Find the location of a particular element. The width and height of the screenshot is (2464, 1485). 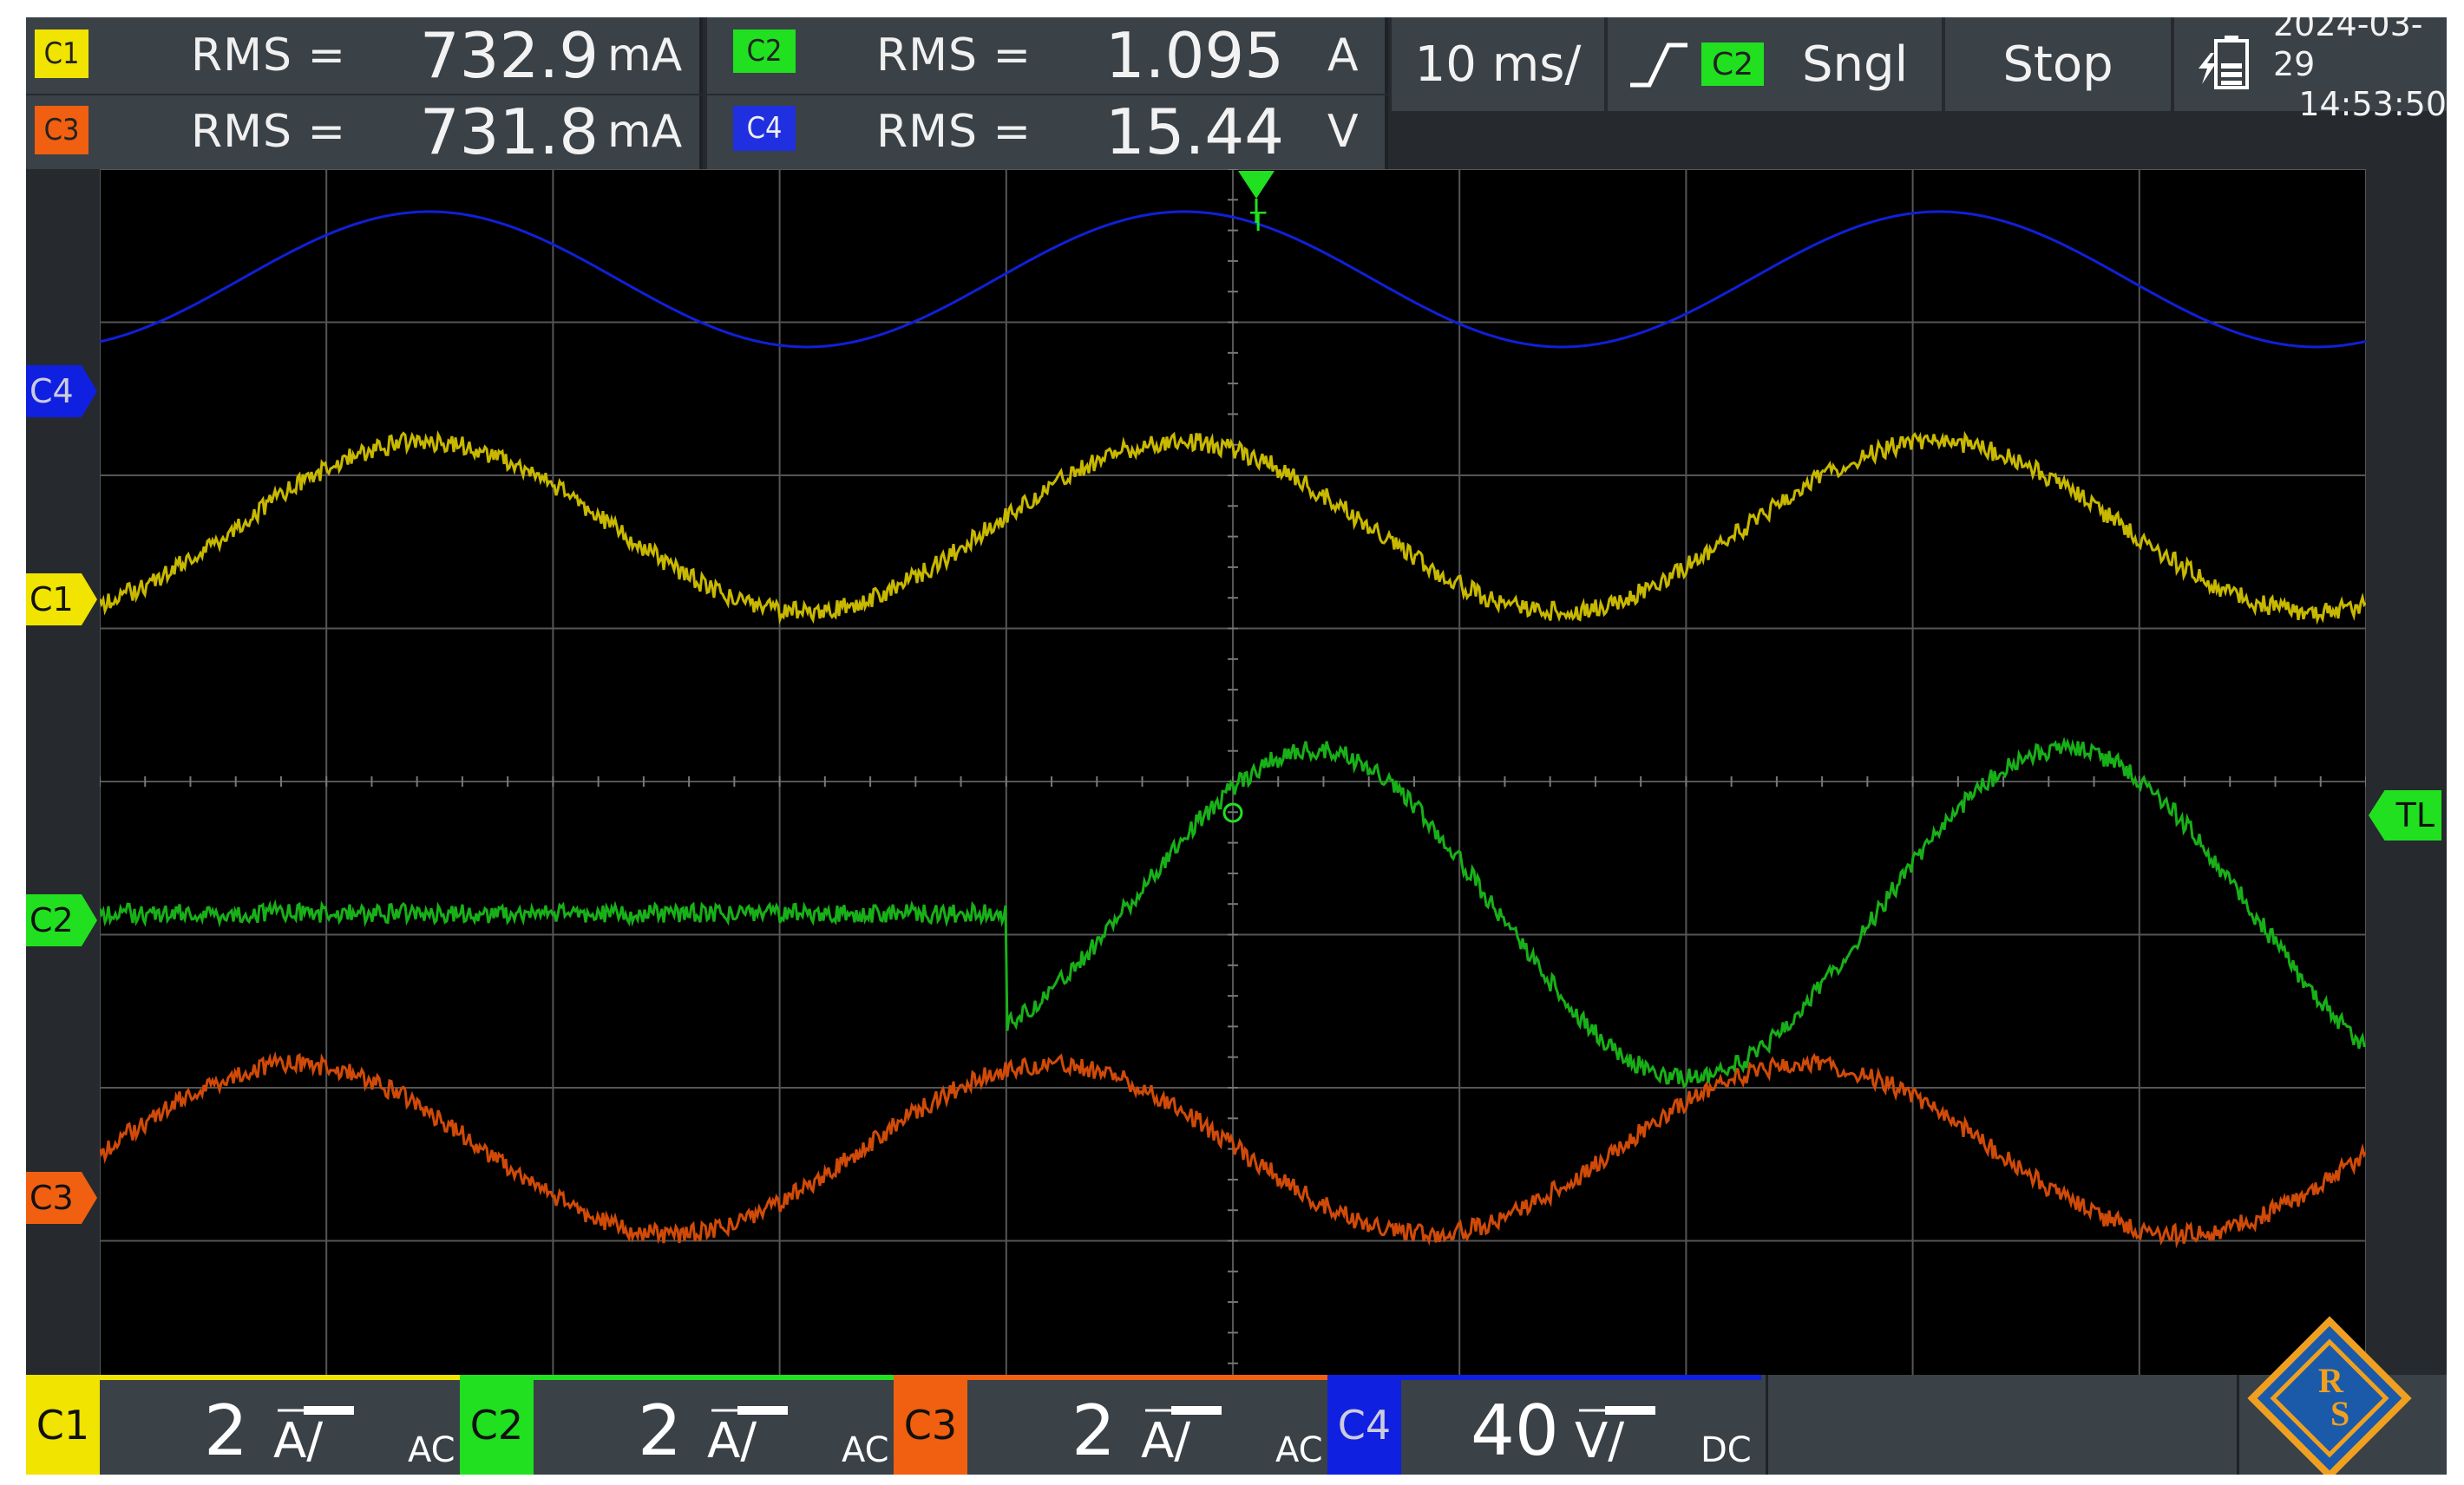

trigger-position-marker: T is located at coordinates (1256, 208).